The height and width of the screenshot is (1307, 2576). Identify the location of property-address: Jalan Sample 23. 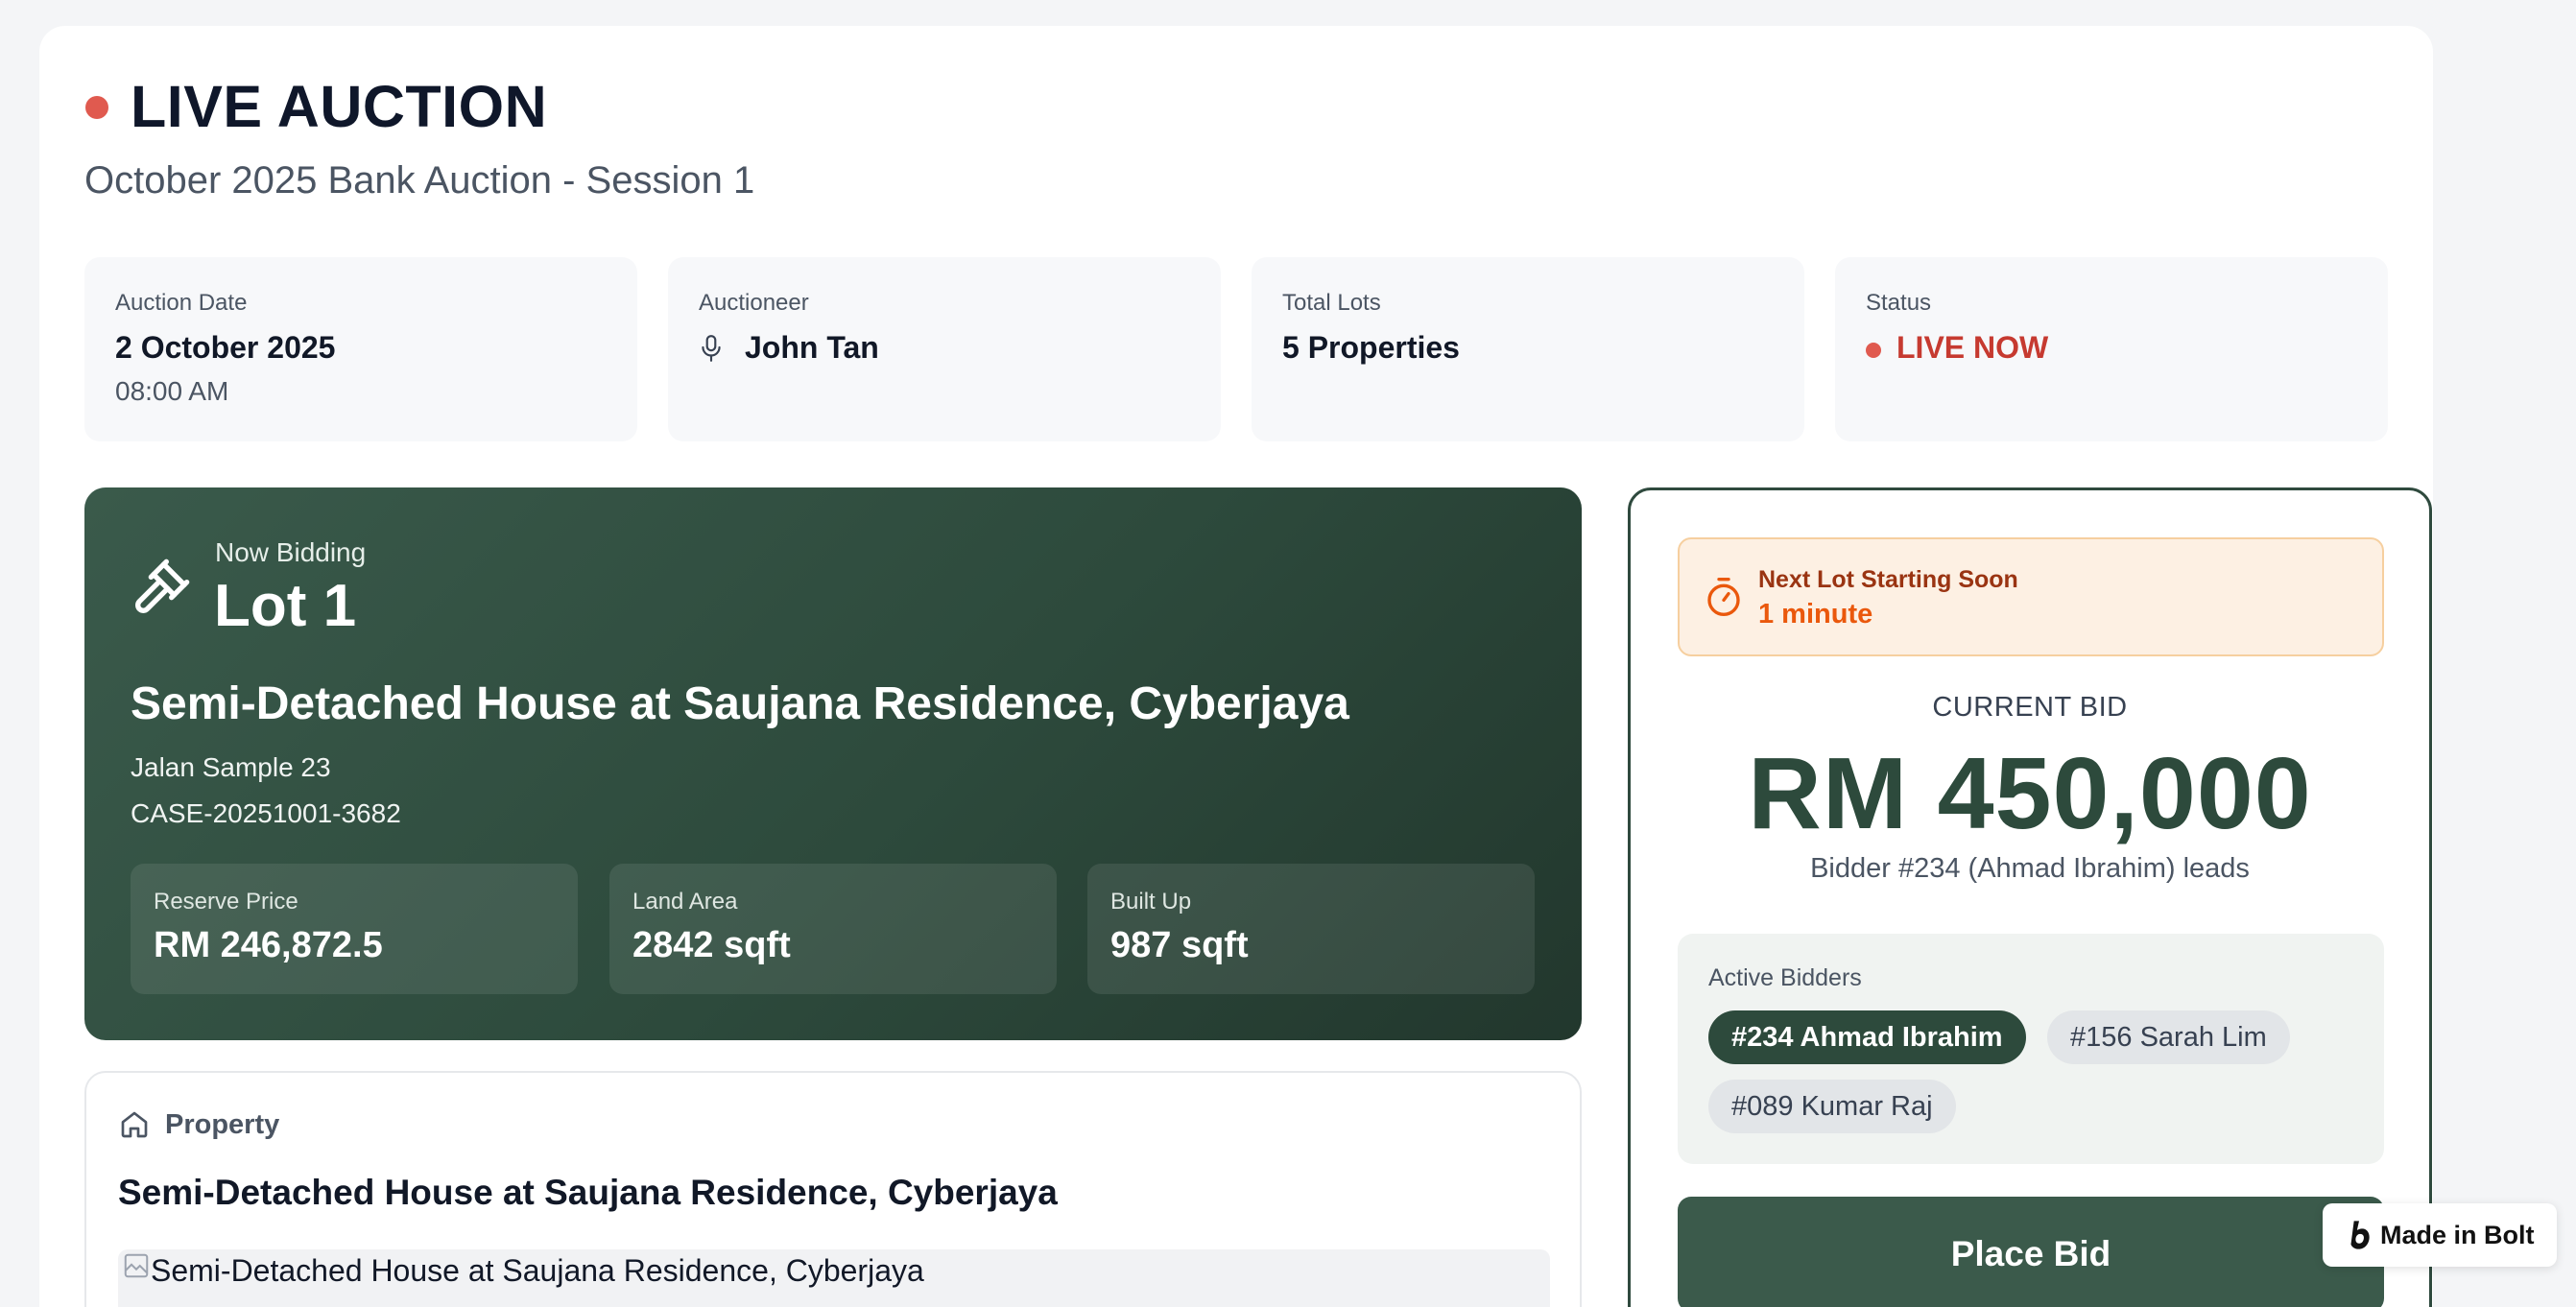
(231, 767).